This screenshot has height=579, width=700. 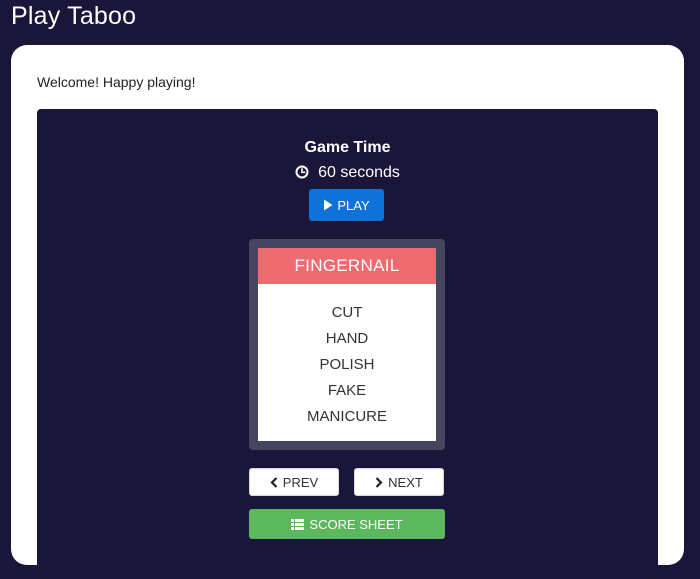 What do you see at coordinates (347, 364) in the screenshot?
I see `forbidden-word: POLISH` at bounding box center [347, 364].